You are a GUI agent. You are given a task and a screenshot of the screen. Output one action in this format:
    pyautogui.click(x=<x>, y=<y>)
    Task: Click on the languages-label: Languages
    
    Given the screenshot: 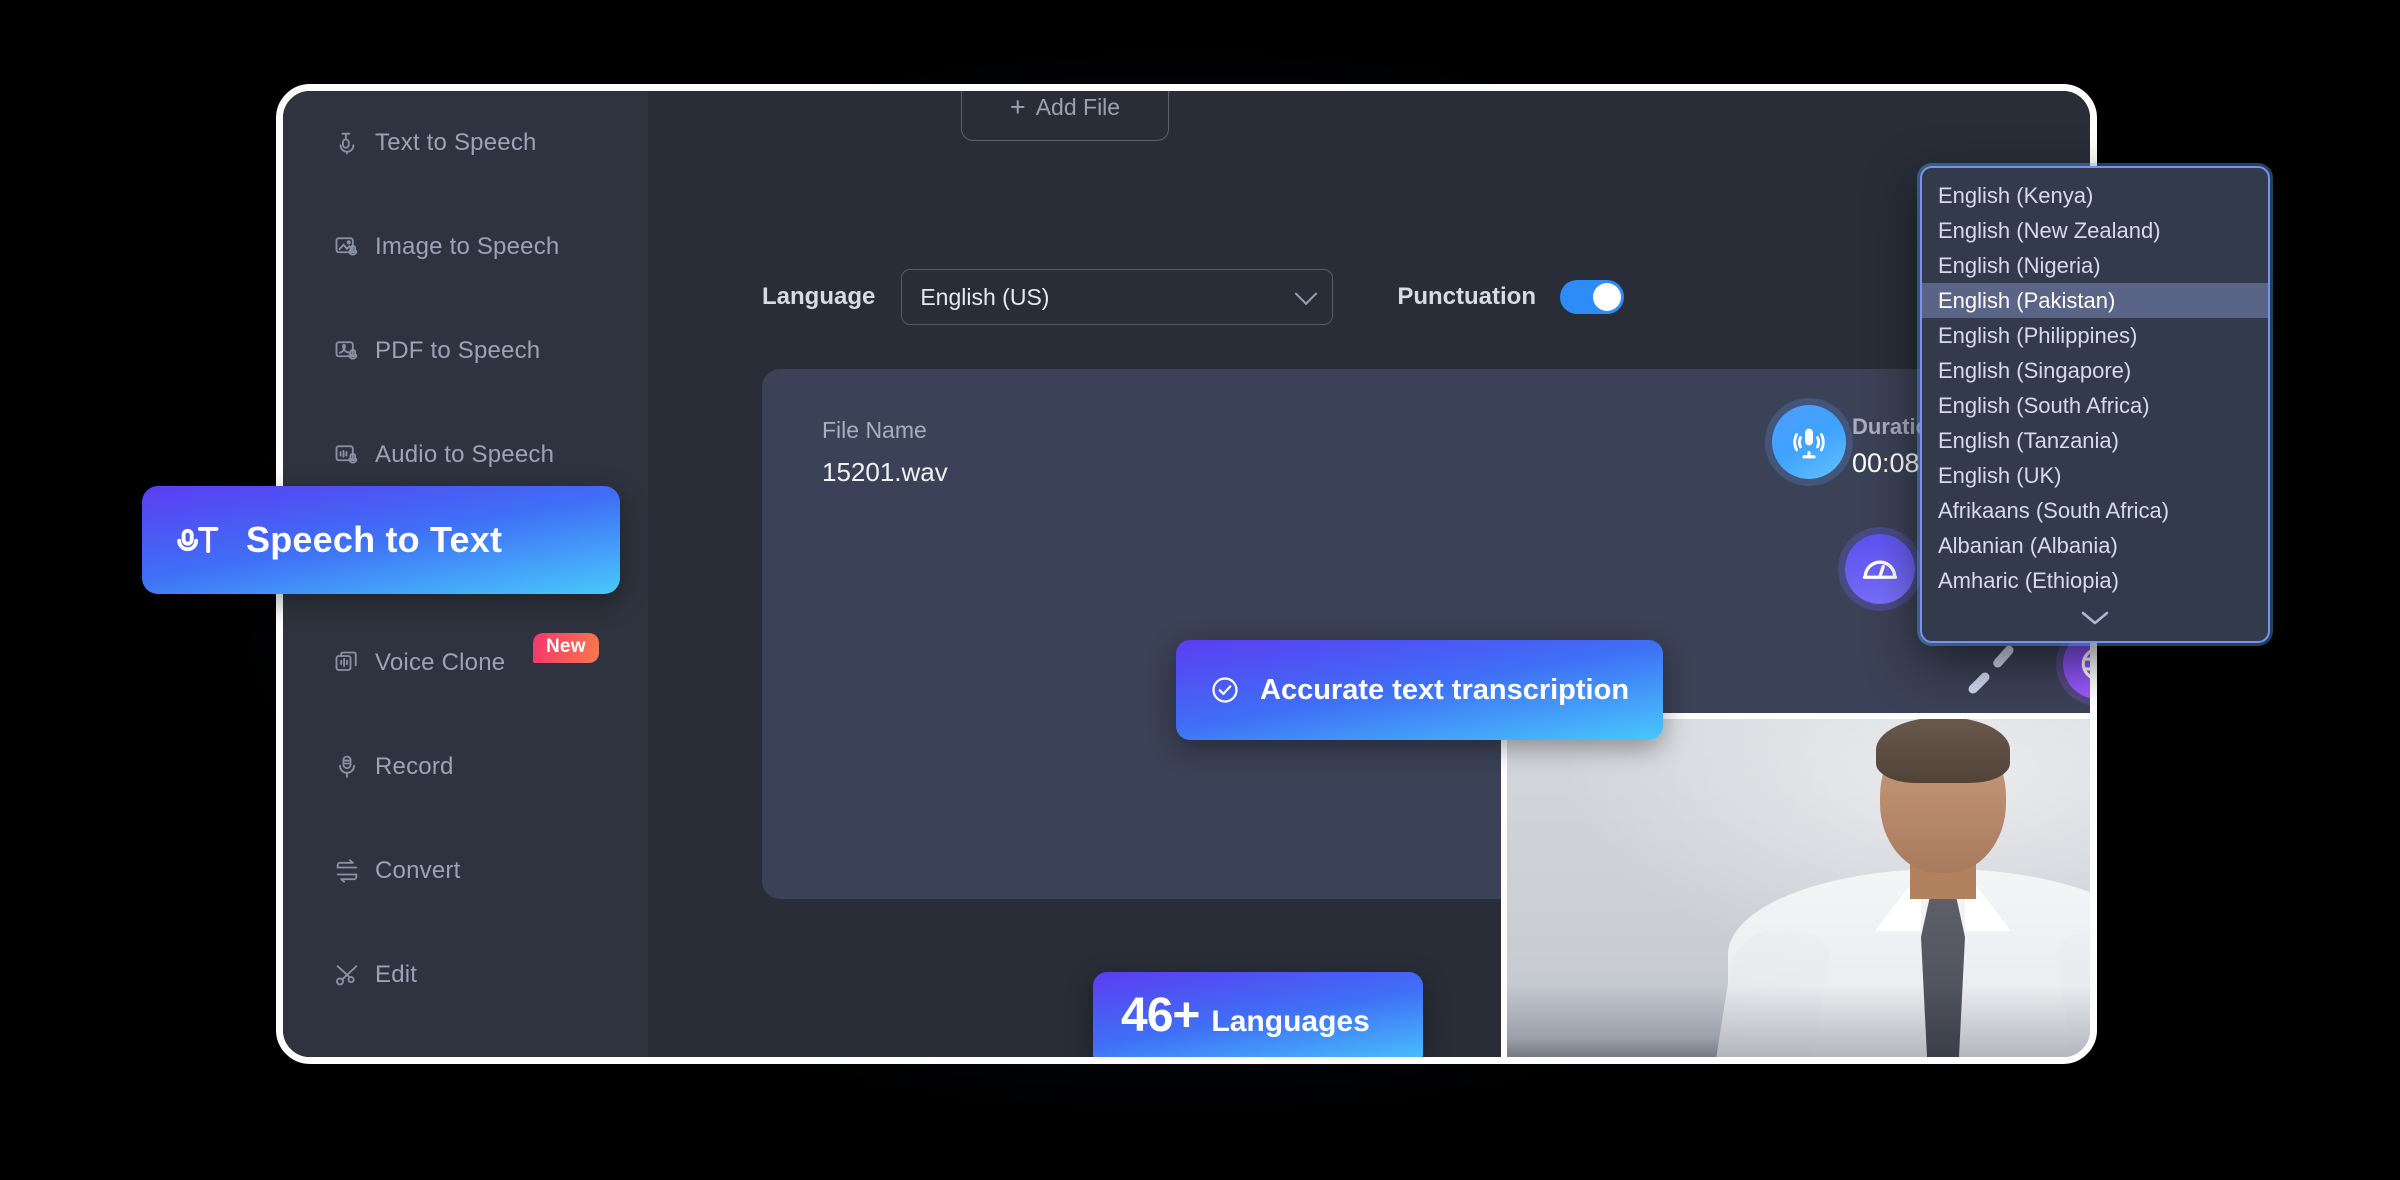 What is the action you would take?
    pyautogui.click(x=1290, y=1021)
    